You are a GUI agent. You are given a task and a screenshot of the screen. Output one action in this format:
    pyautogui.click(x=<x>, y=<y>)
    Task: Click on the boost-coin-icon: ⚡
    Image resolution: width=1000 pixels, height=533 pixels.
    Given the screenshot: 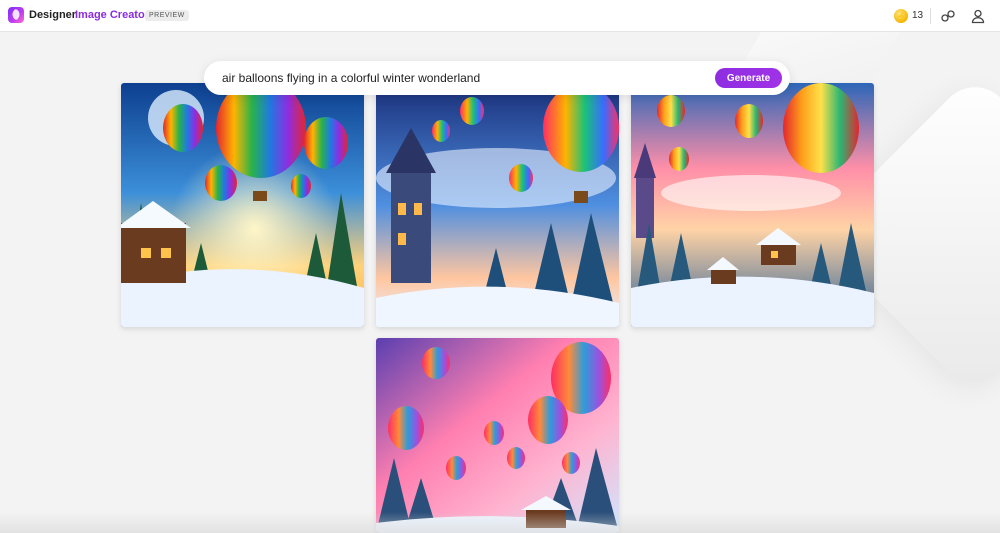 What is the action you would take?
    pyautogui.click(x=901, y=16)
    